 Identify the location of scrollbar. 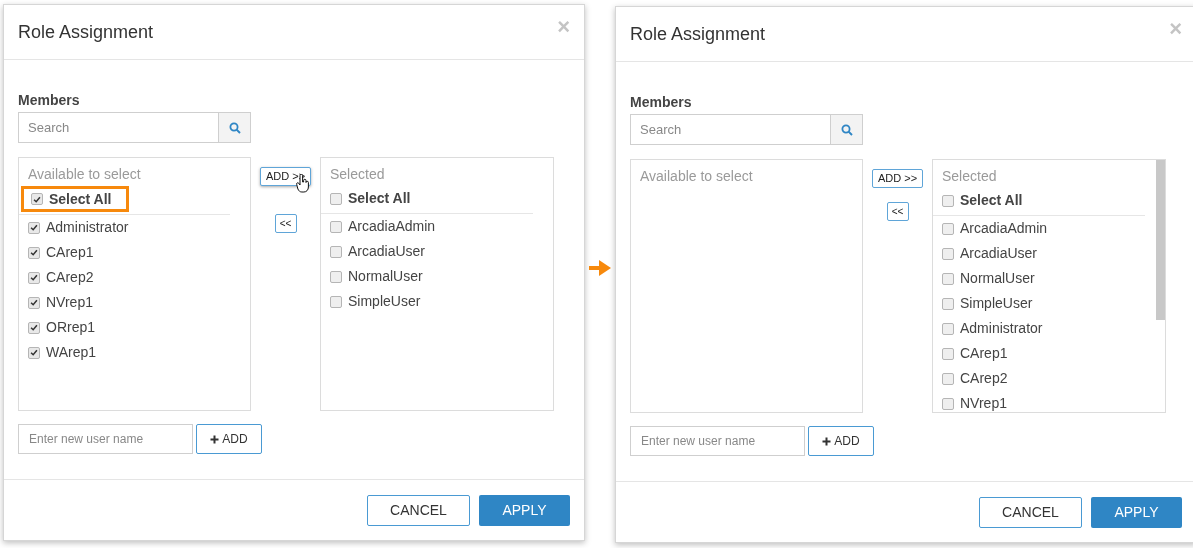
(1160, 240).